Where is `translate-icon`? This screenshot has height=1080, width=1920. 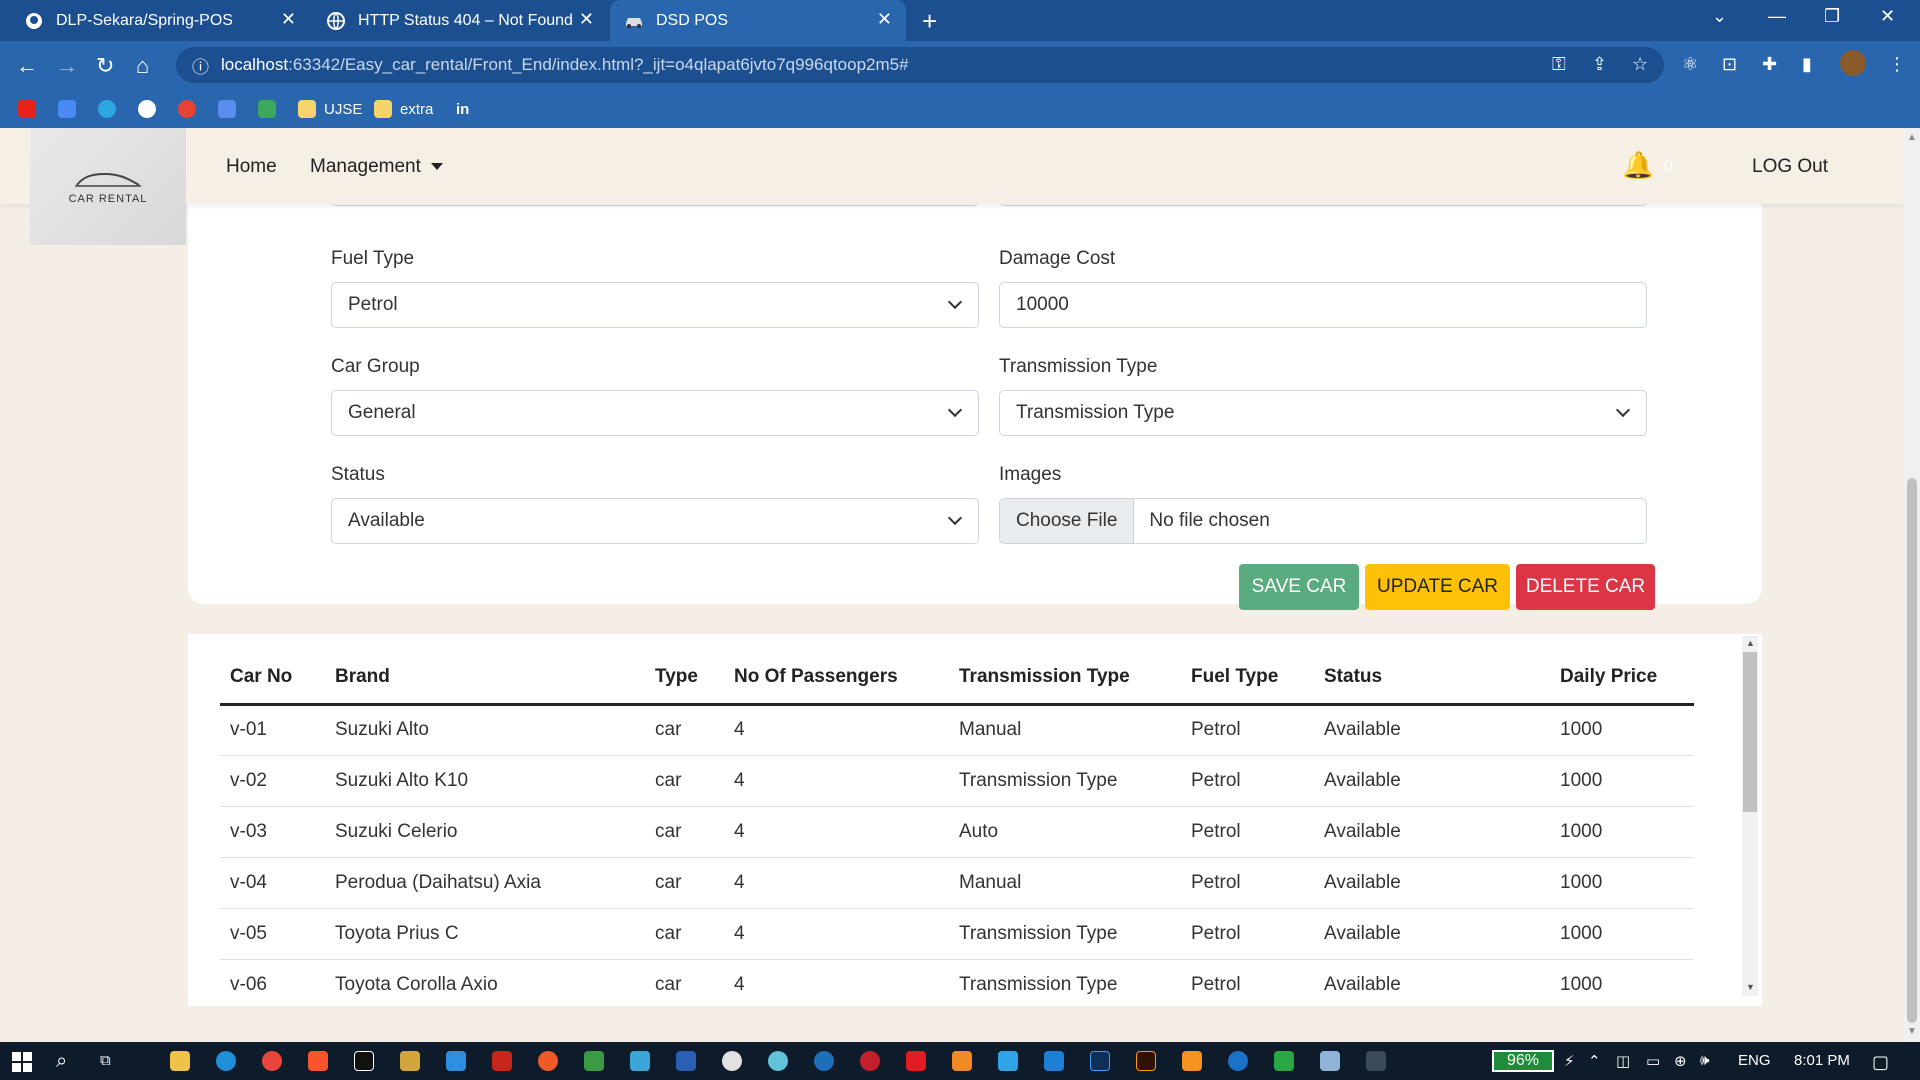
translate-icon is located at coordinates (71, 109).